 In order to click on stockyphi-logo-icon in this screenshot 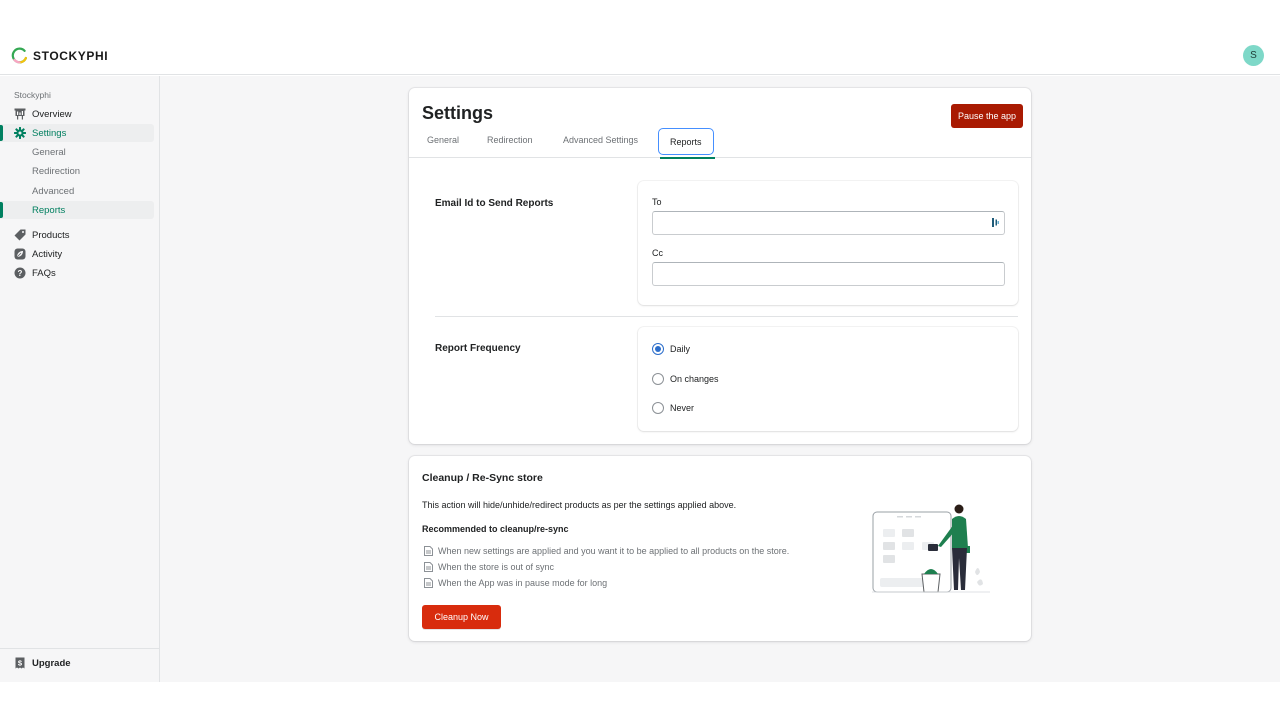, I will do `click(19, 55)`.